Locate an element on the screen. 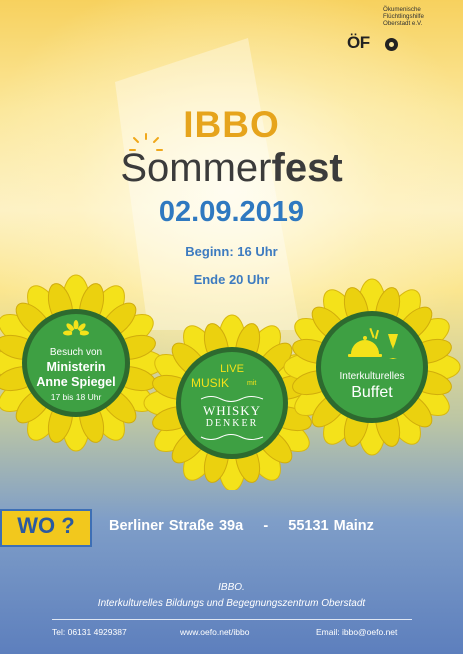 The width and height of the screenshot is (463, 654). minister-name: Anne Spiegel is located at coordinates (76, 382).